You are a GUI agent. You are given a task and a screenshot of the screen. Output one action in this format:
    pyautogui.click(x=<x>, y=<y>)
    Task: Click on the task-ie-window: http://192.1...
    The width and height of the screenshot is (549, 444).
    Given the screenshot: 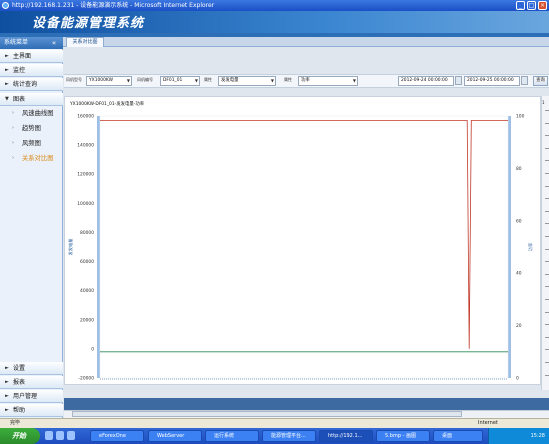 What is the action you would take?
    pyautogui.click(x=346, y=436)
    